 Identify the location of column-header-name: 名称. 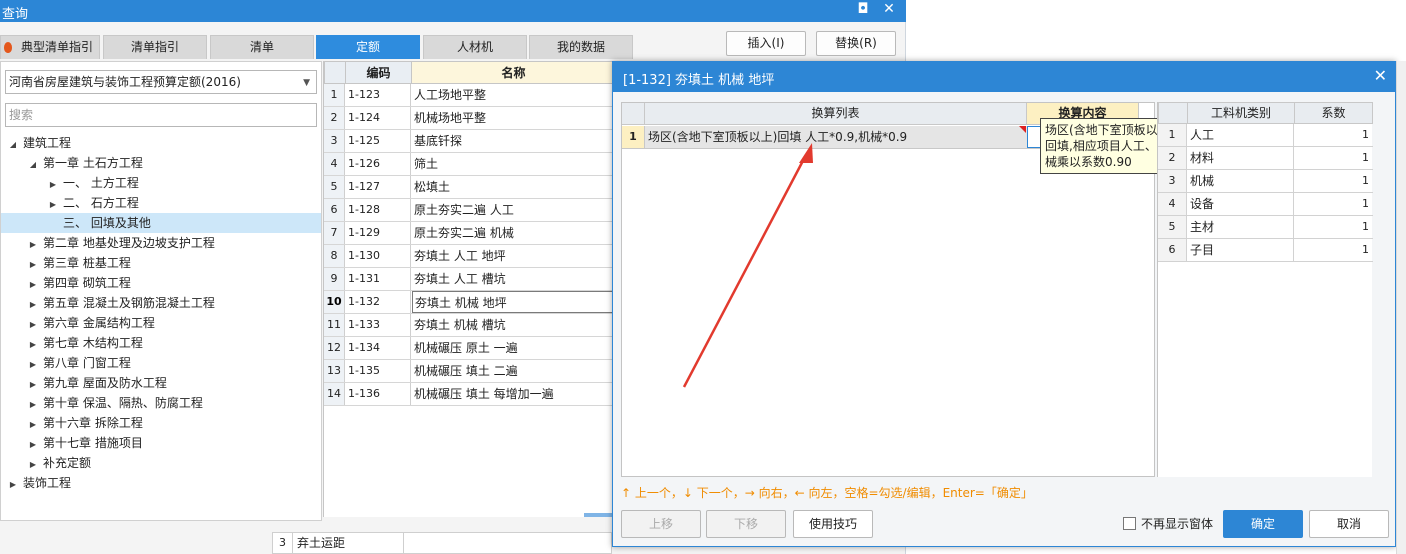
(513, 72).